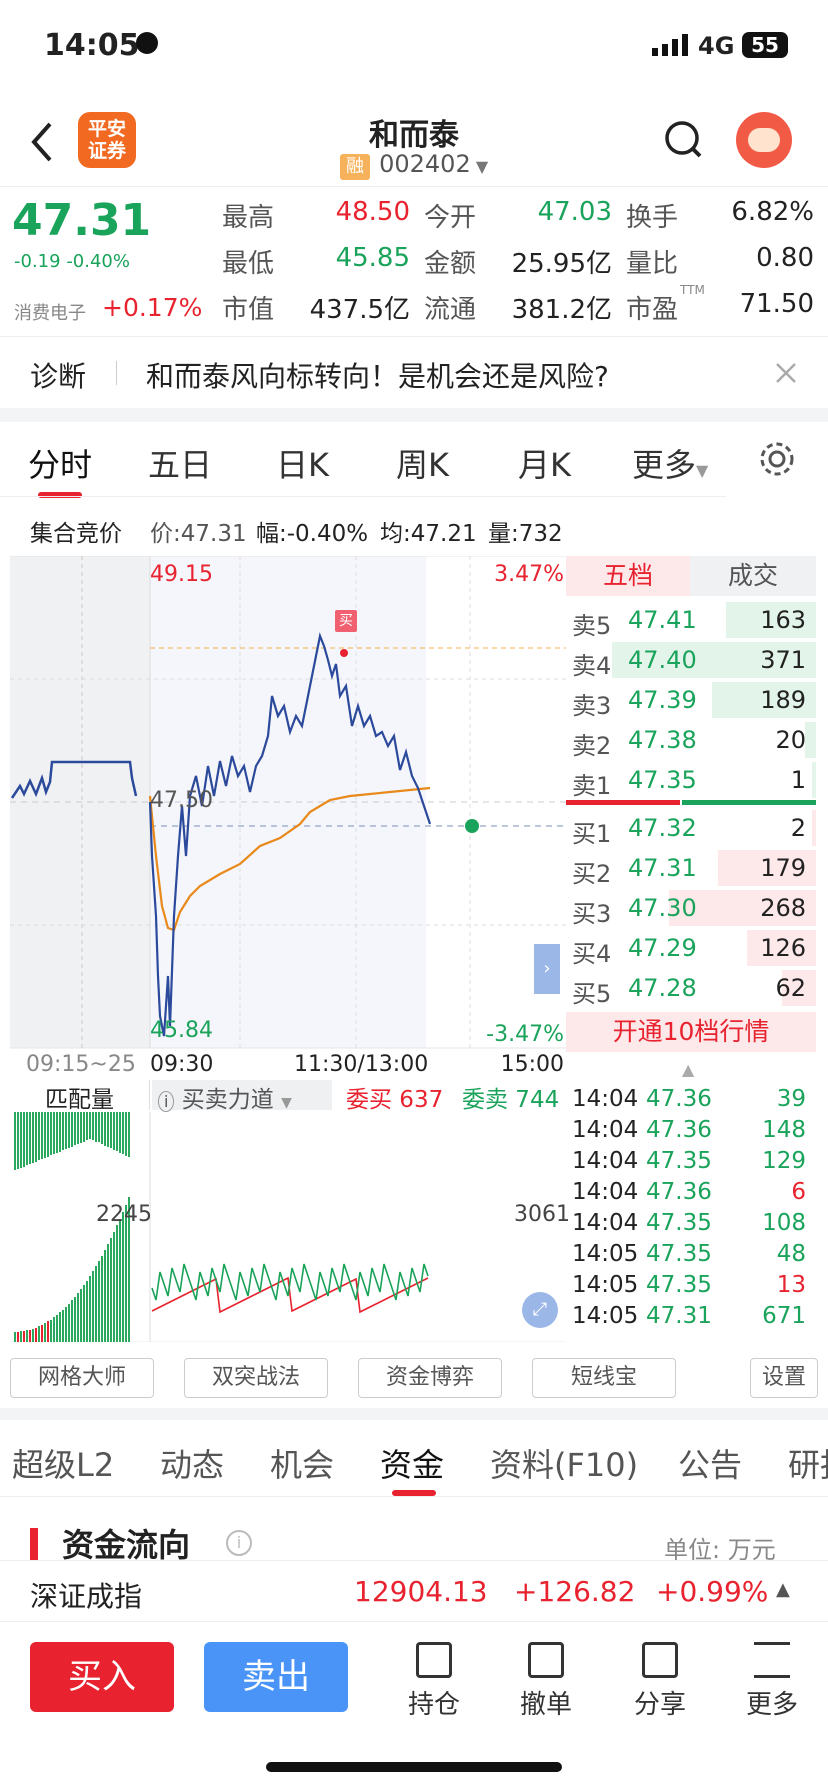 This screenshot has width=828, height=1792. I want to click on tab-f10: 资料(F10), so click(564, 1463).